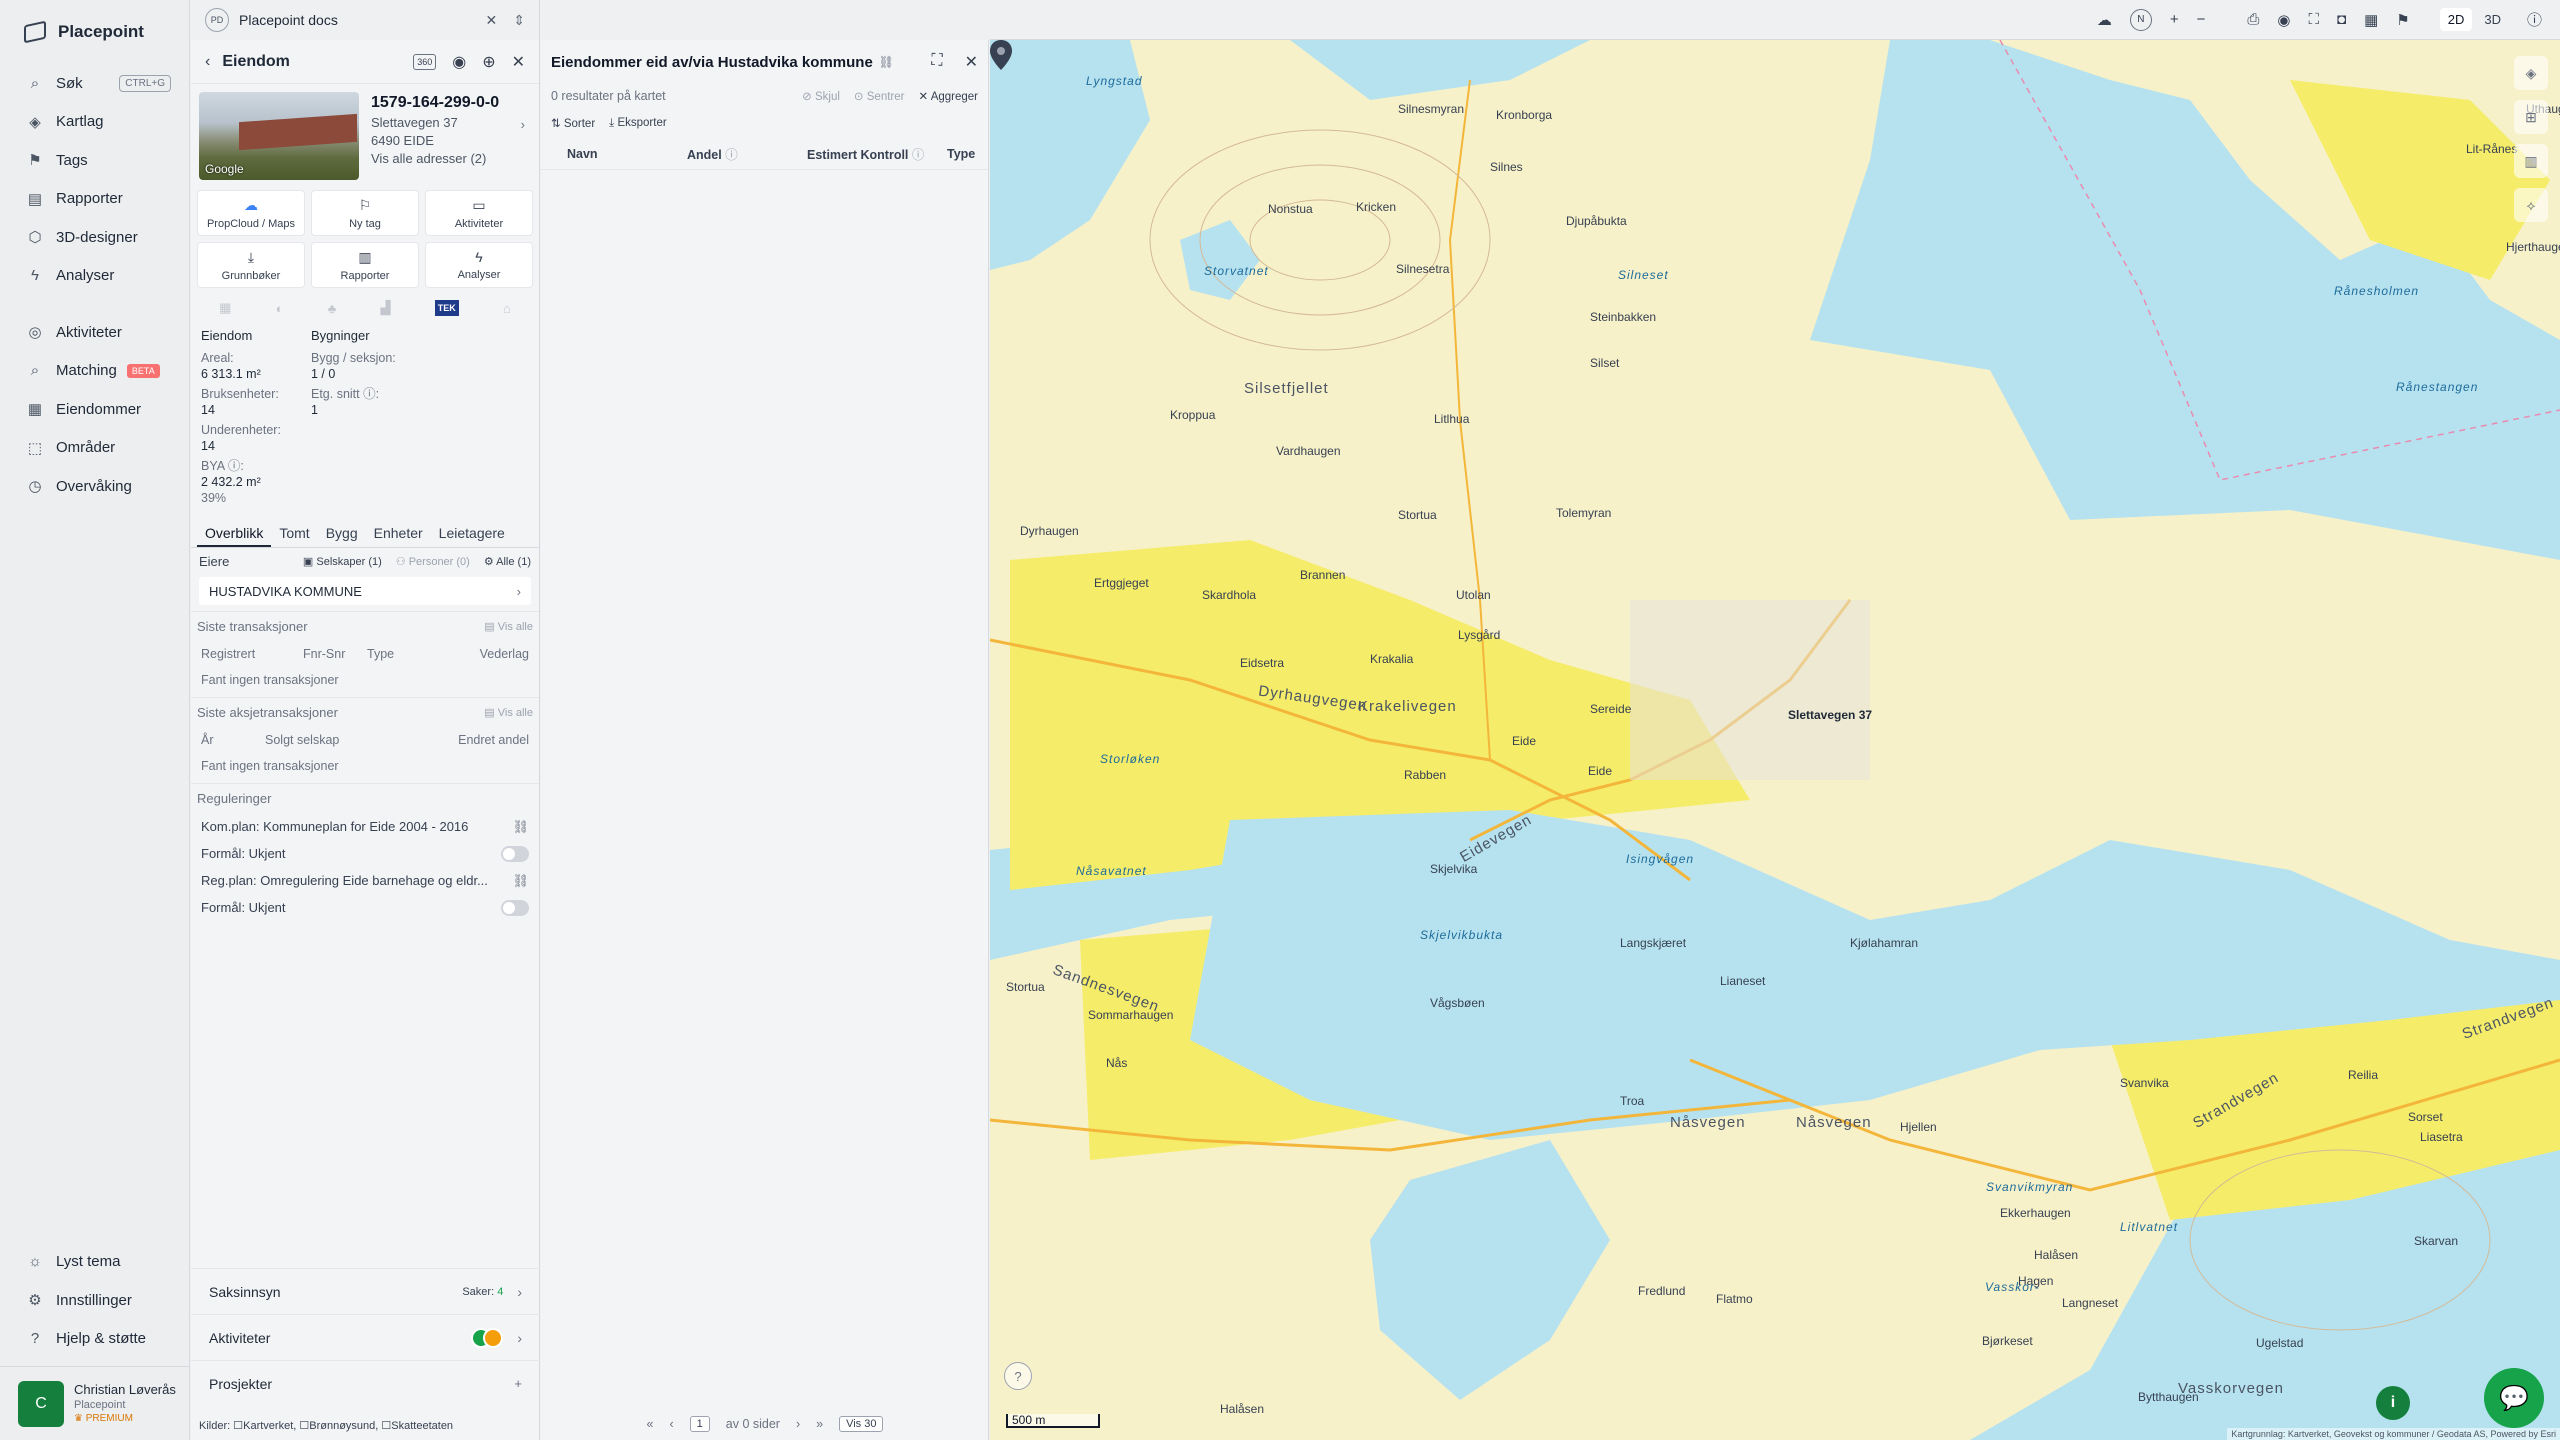 This screenshot has height=1440, width=2560. Describe the element at coordinates (2531, 161) in the screenshot. I see `chart-icon: ▥` at that location.